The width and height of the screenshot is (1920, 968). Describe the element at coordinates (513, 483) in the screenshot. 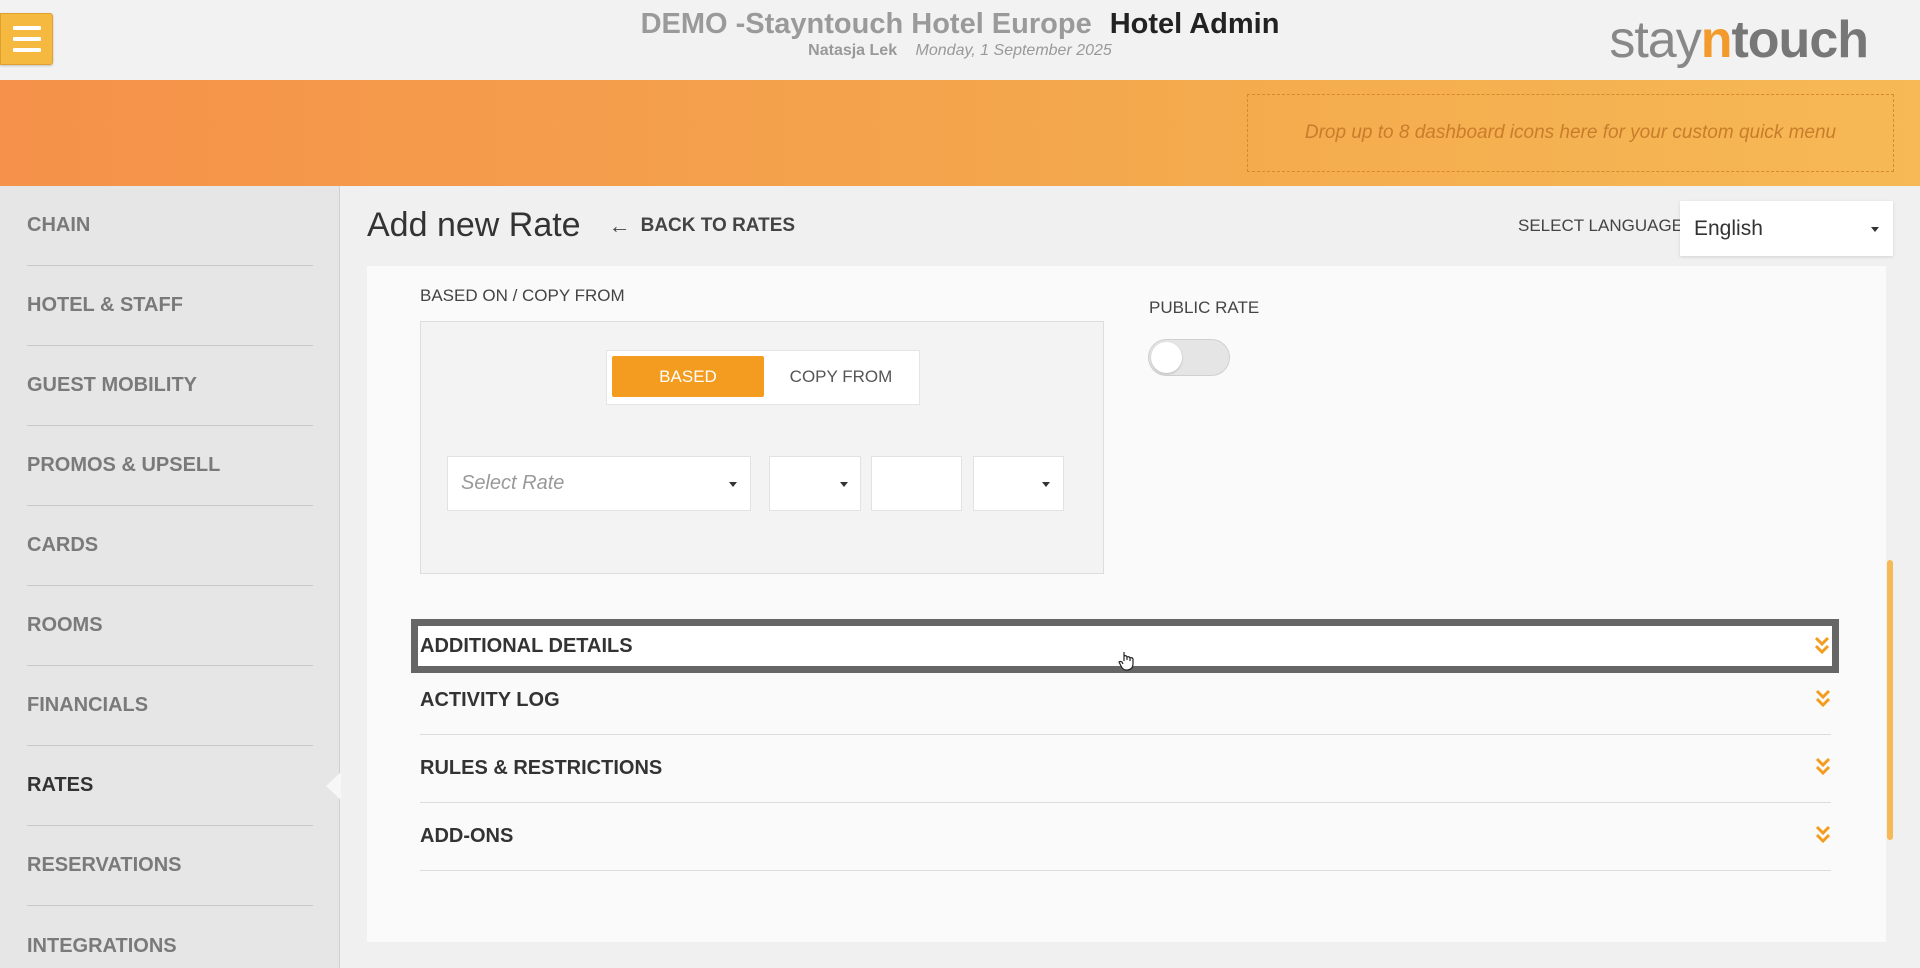

I see `select-rate-placeholder: Select Rate` at that location.